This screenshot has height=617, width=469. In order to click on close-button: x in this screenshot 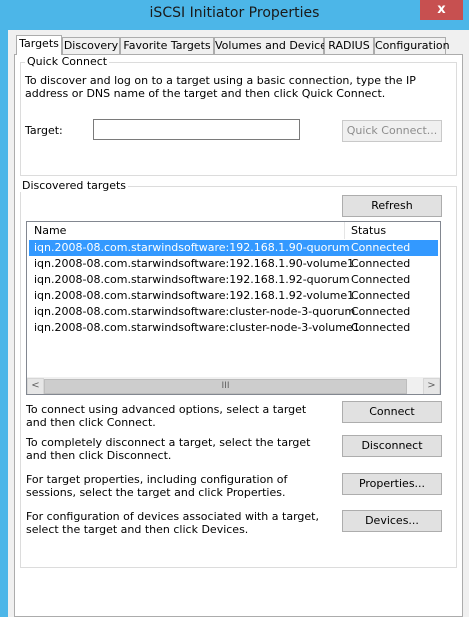, I will do `click(441, 10)`.